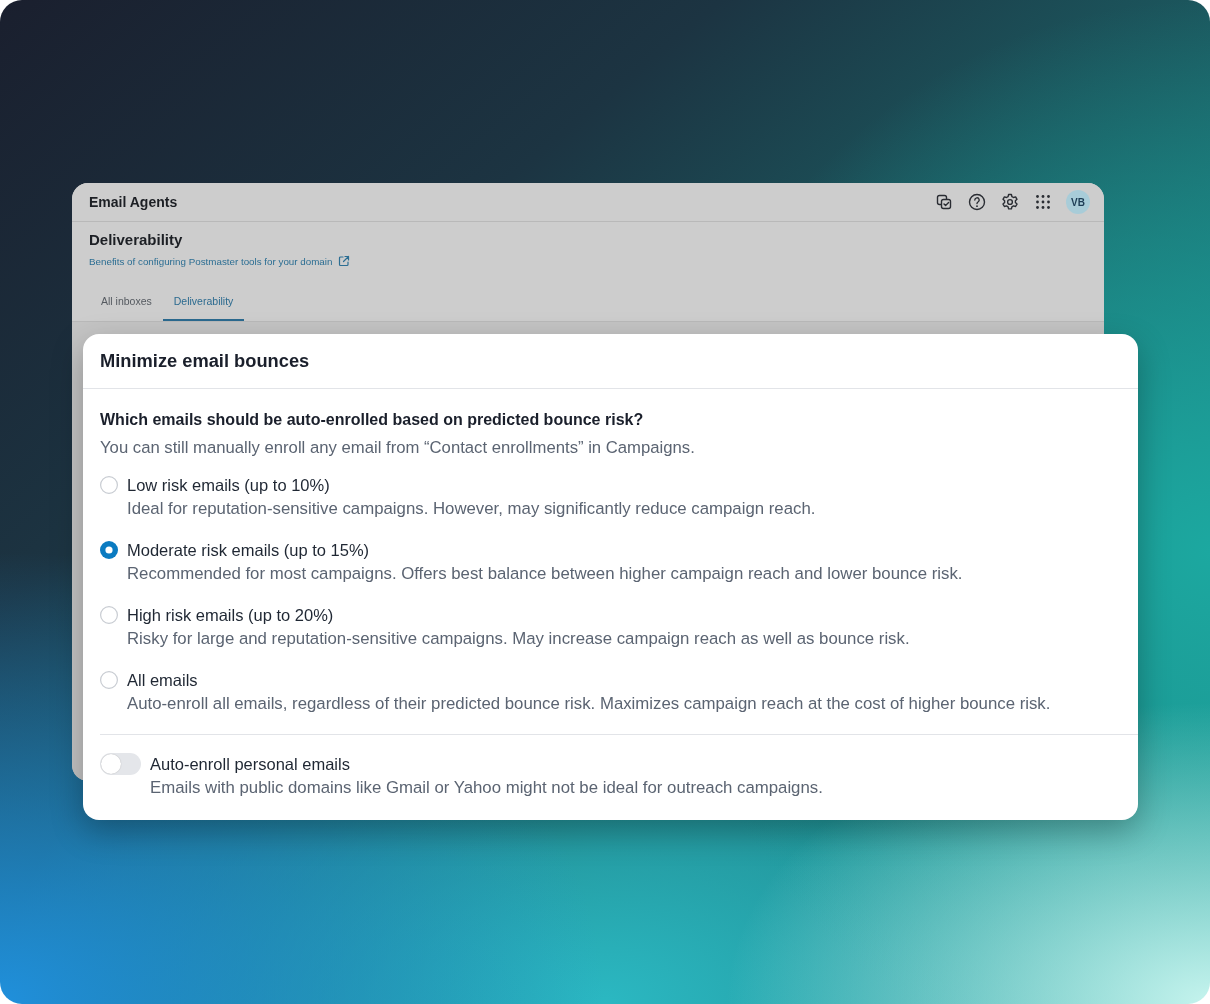  What do you see at coordinates (372, 420) in the screenshot?
I see `question-text: Which emails should be auto-enrolled based on predicted bounce risk?` at bounding box center [372, 420].